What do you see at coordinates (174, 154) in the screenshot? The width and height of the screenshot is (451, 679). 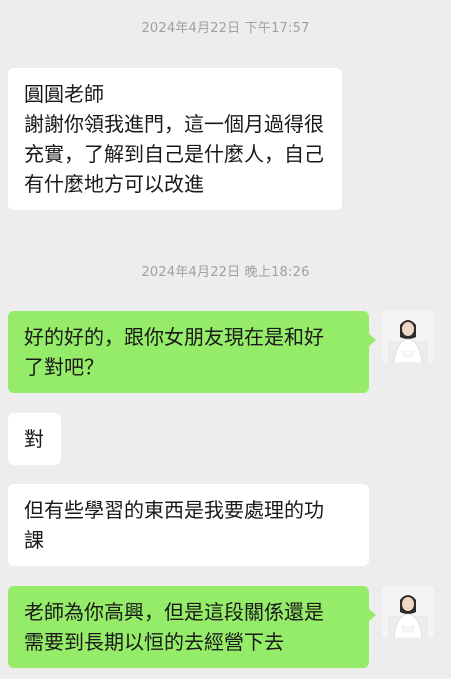 I see `message-line: 充實，了解到自己是什麼人，自己` at bounding box center [174, 154].